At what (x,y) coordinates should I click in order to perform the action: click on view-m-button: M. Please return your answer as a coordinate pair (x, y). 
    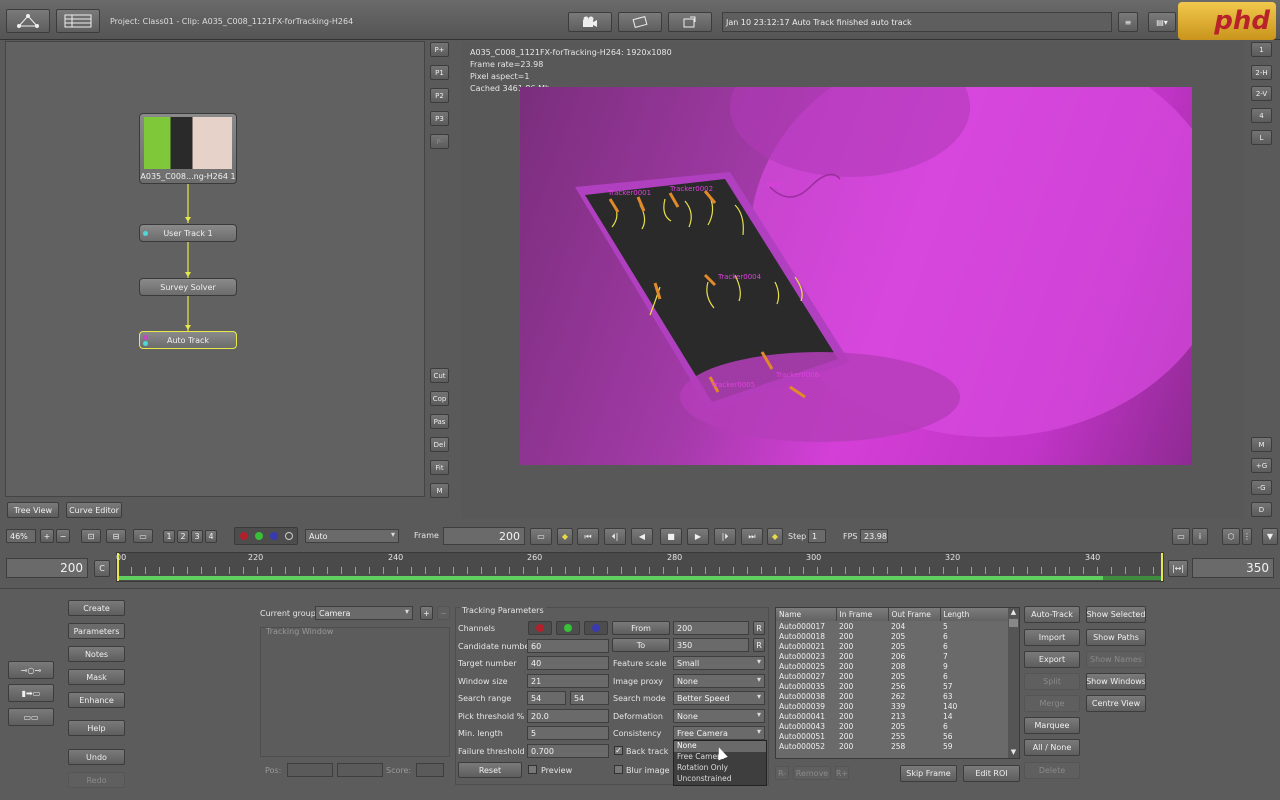
    Looking at the image, I should click on (1261, 444).